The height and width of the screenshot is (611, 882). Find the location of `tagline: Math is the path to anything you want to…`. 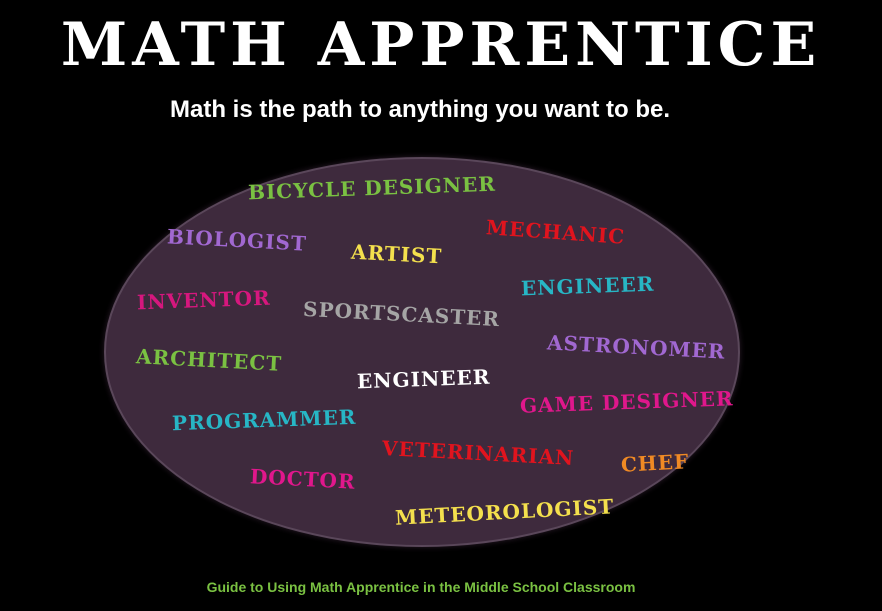

tagline: Math is the path to anything you want to… is located at coordinates (420, 109).